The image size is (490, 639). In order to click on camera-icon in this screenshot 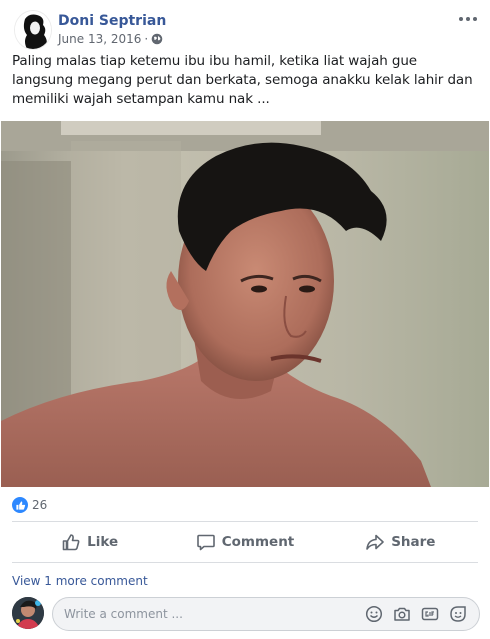, I will do `click(402, 614)`.